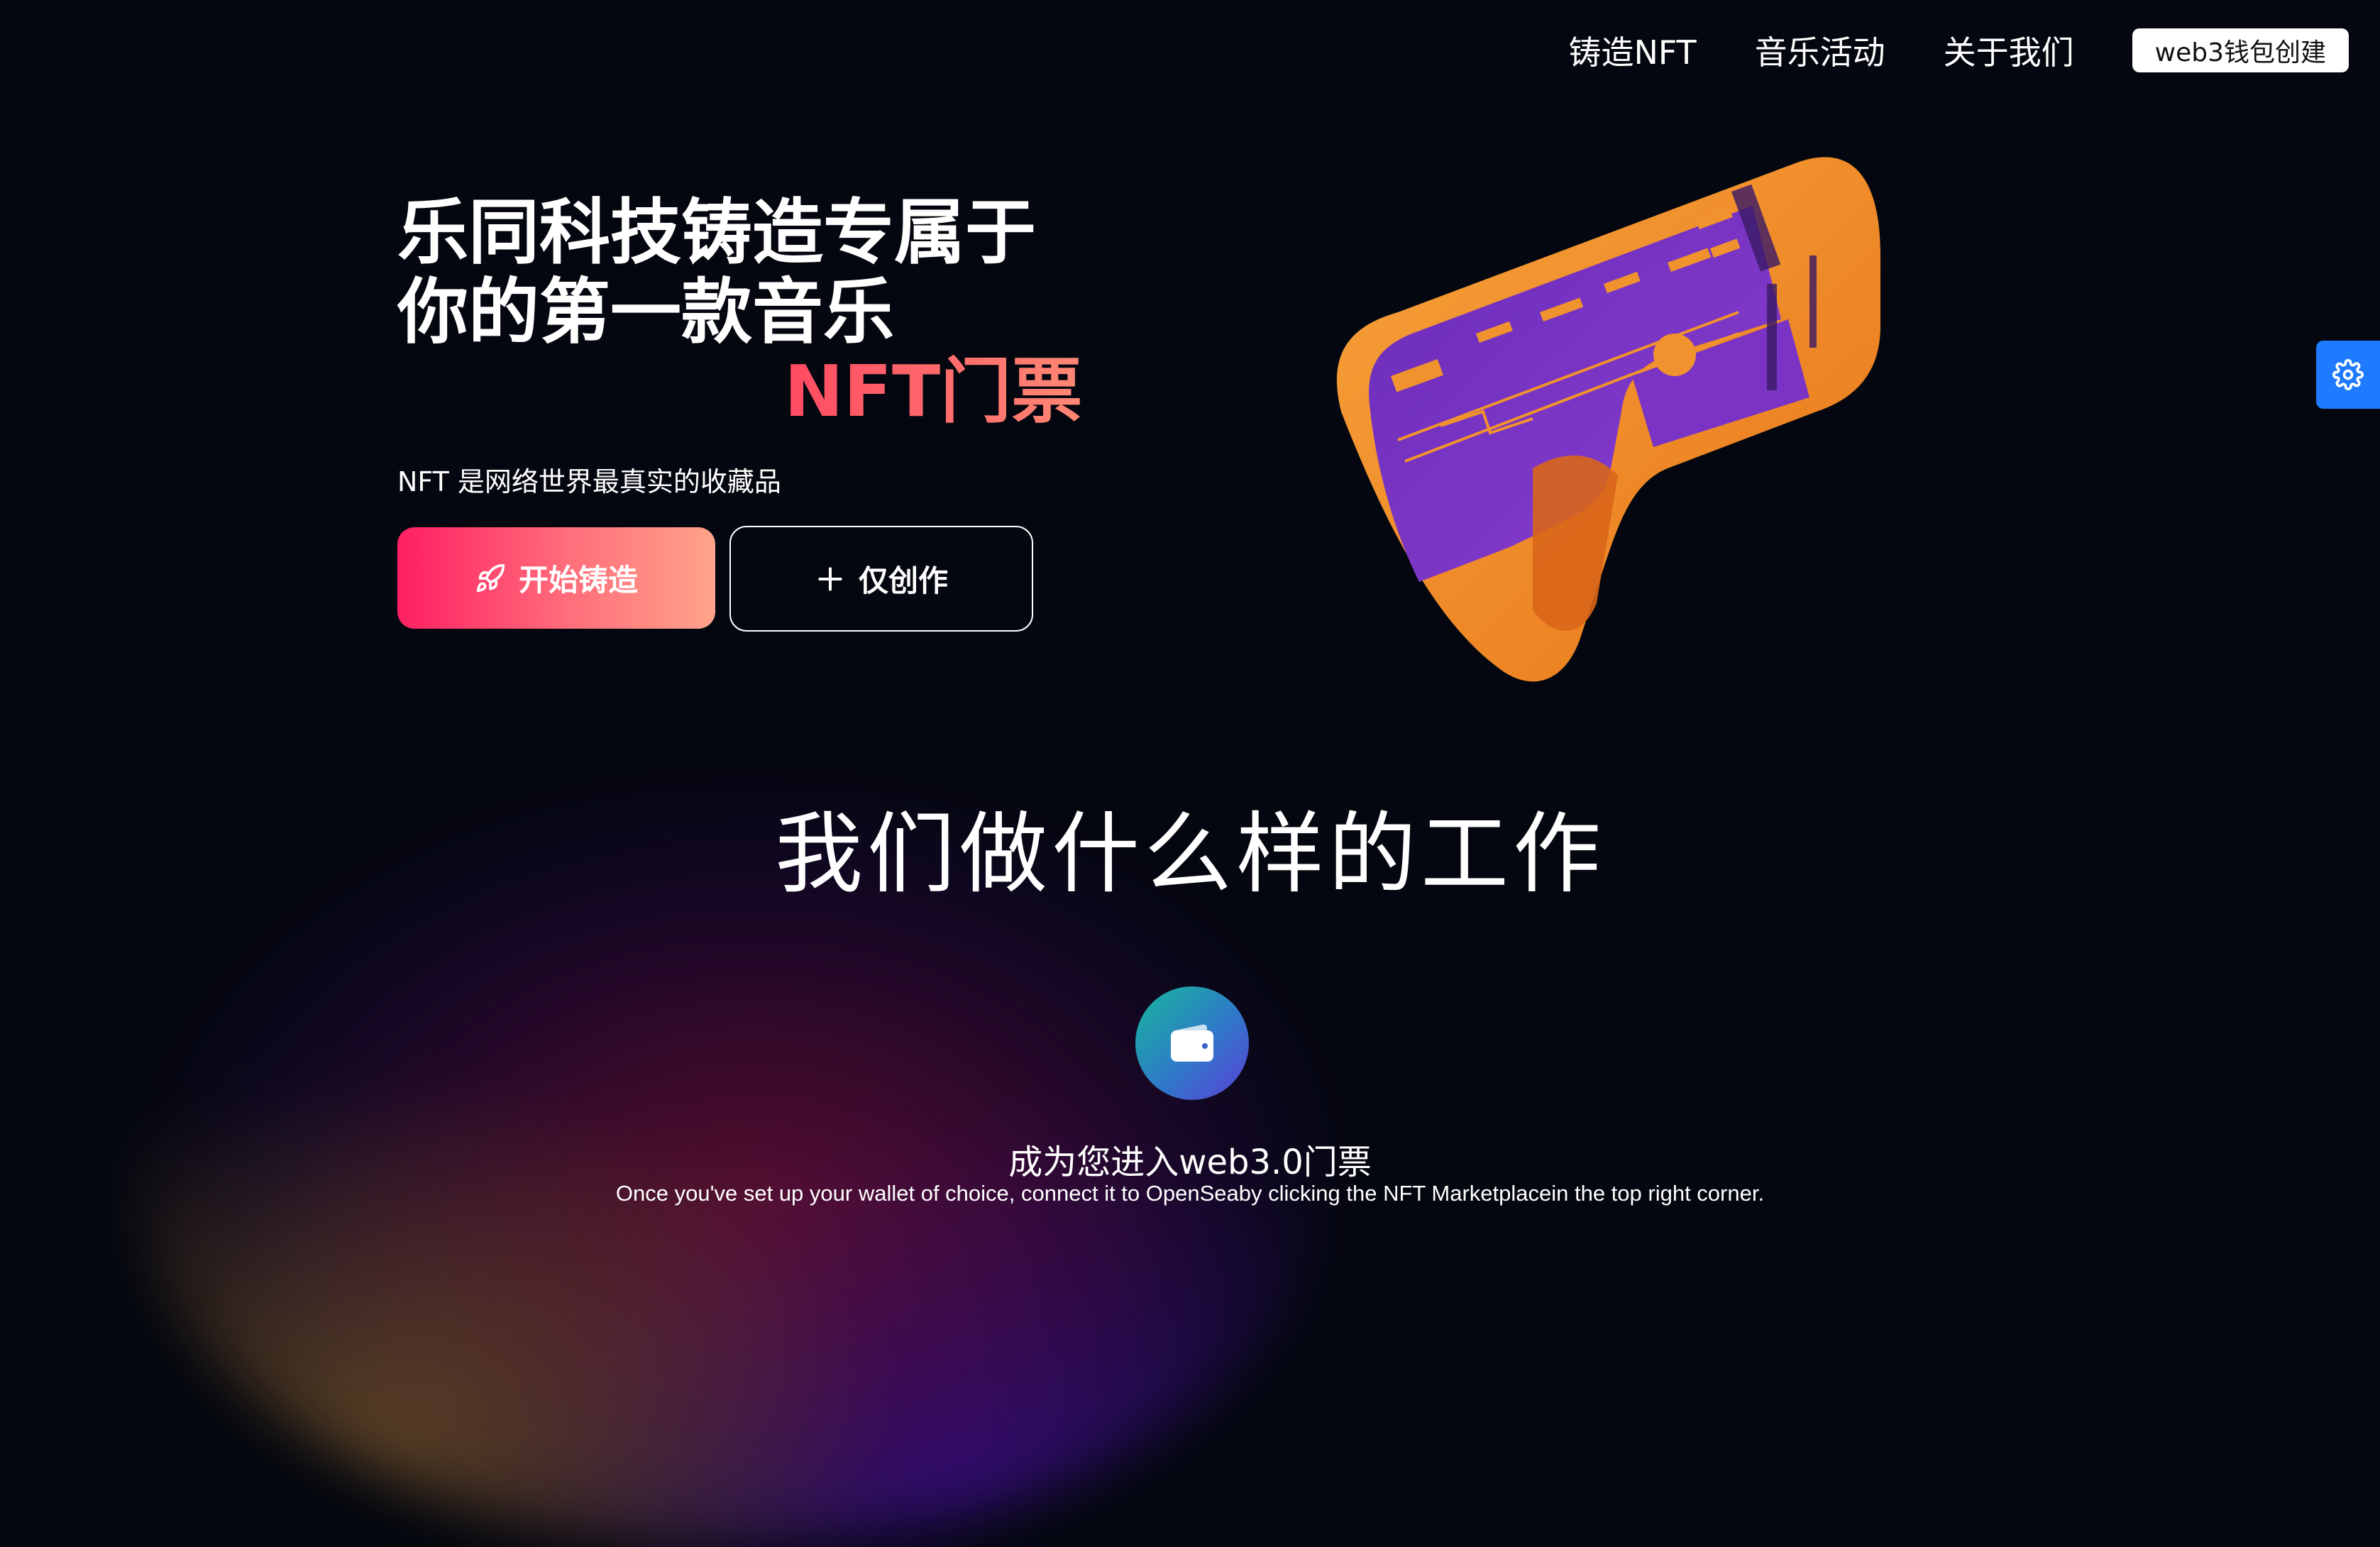 The image size is (2380, 1547). Describe the element at coordinates (578, 580) in the screenshot. I see `start-minting-label: 开始铸造` at that location.